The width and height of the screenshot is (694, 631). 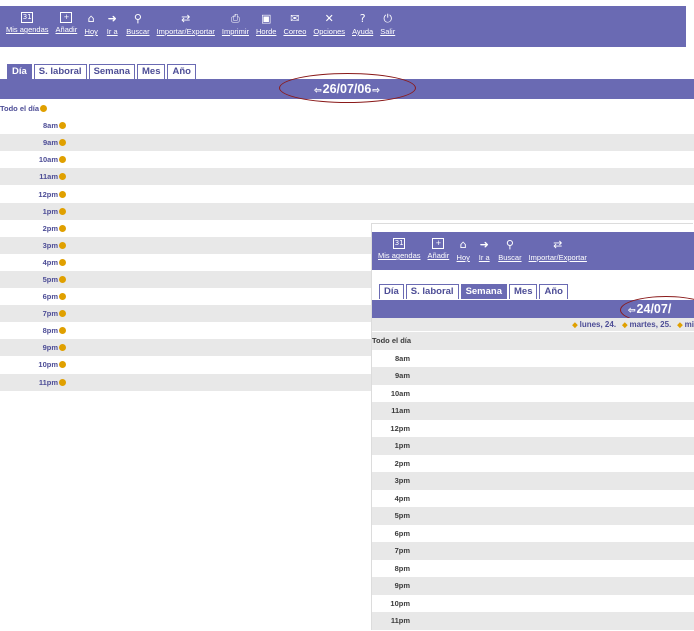 I want to click on toolbar-help-button: ? Ayuda, so click(x=362, y=24).